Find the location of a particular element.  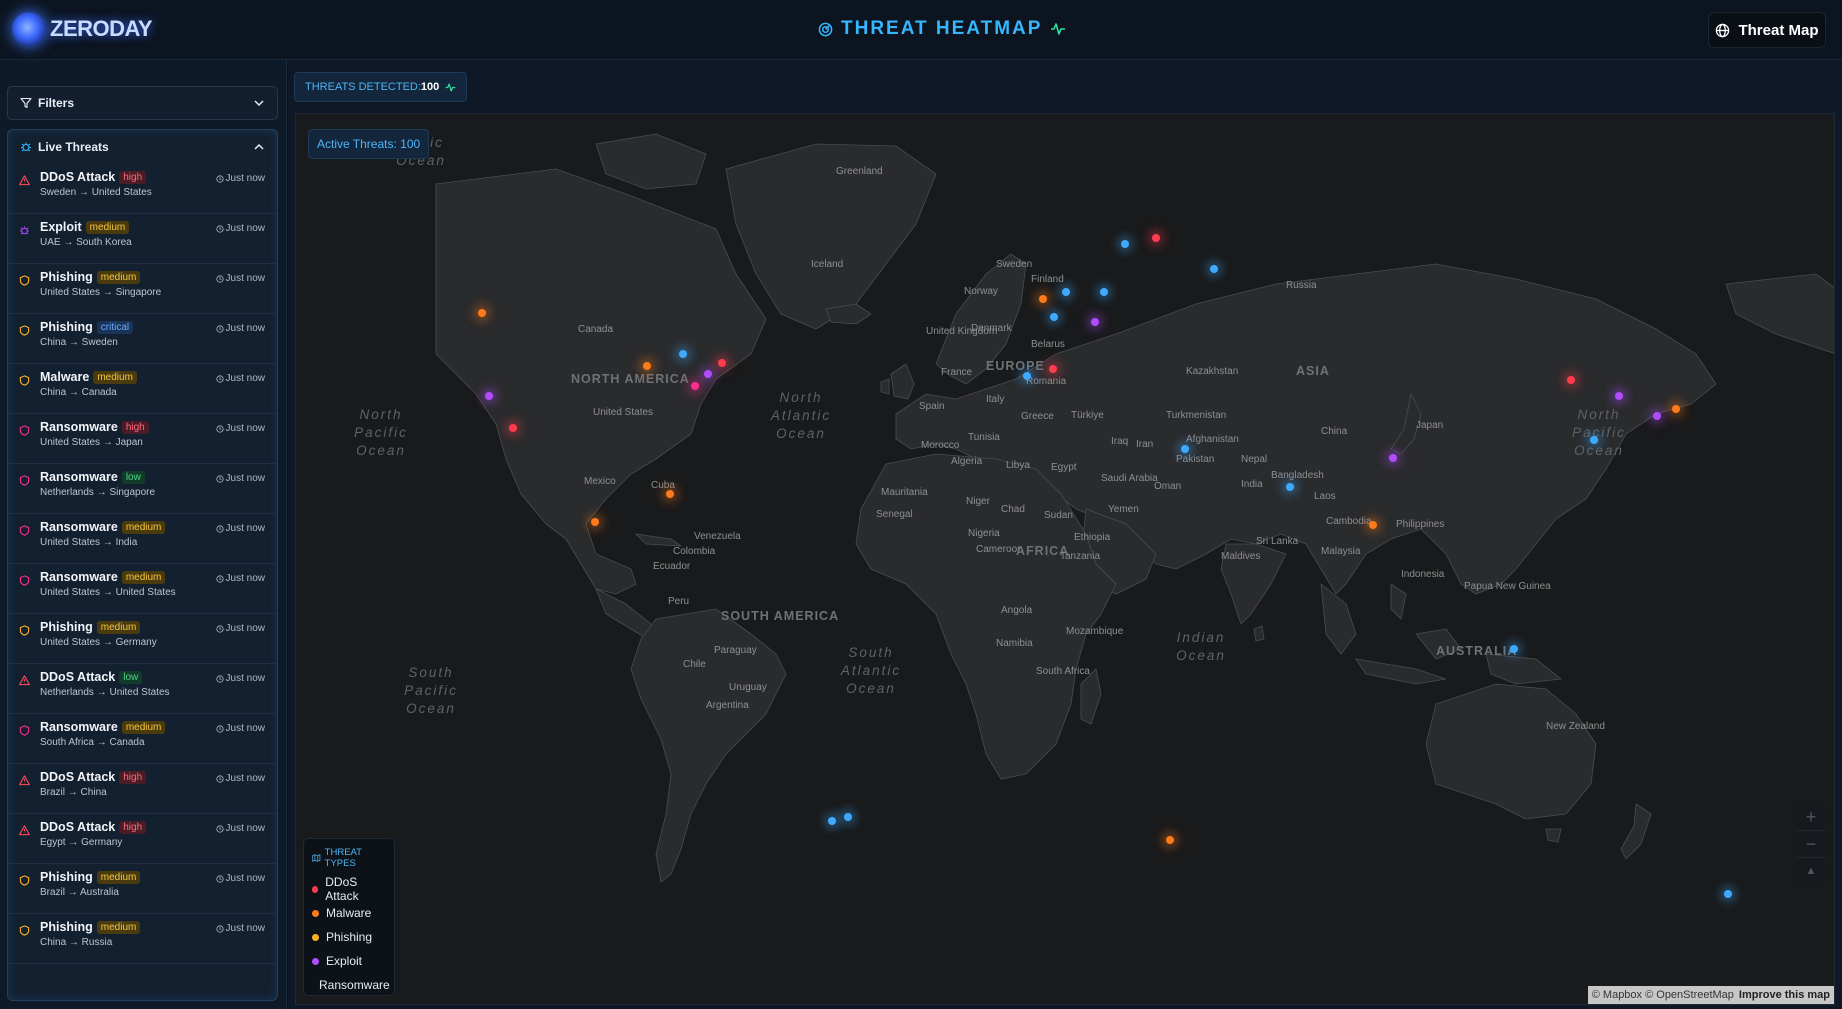

map-label-paraguay: Paraguay is located at coordinates (735, 650).